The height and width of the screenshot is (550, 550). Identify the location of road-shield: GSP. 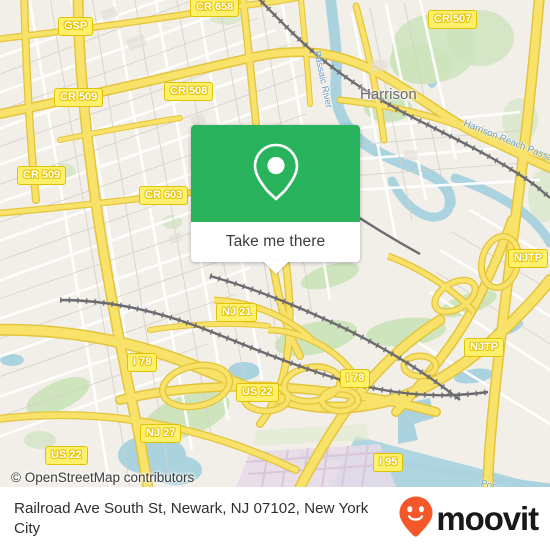
(76, 26).